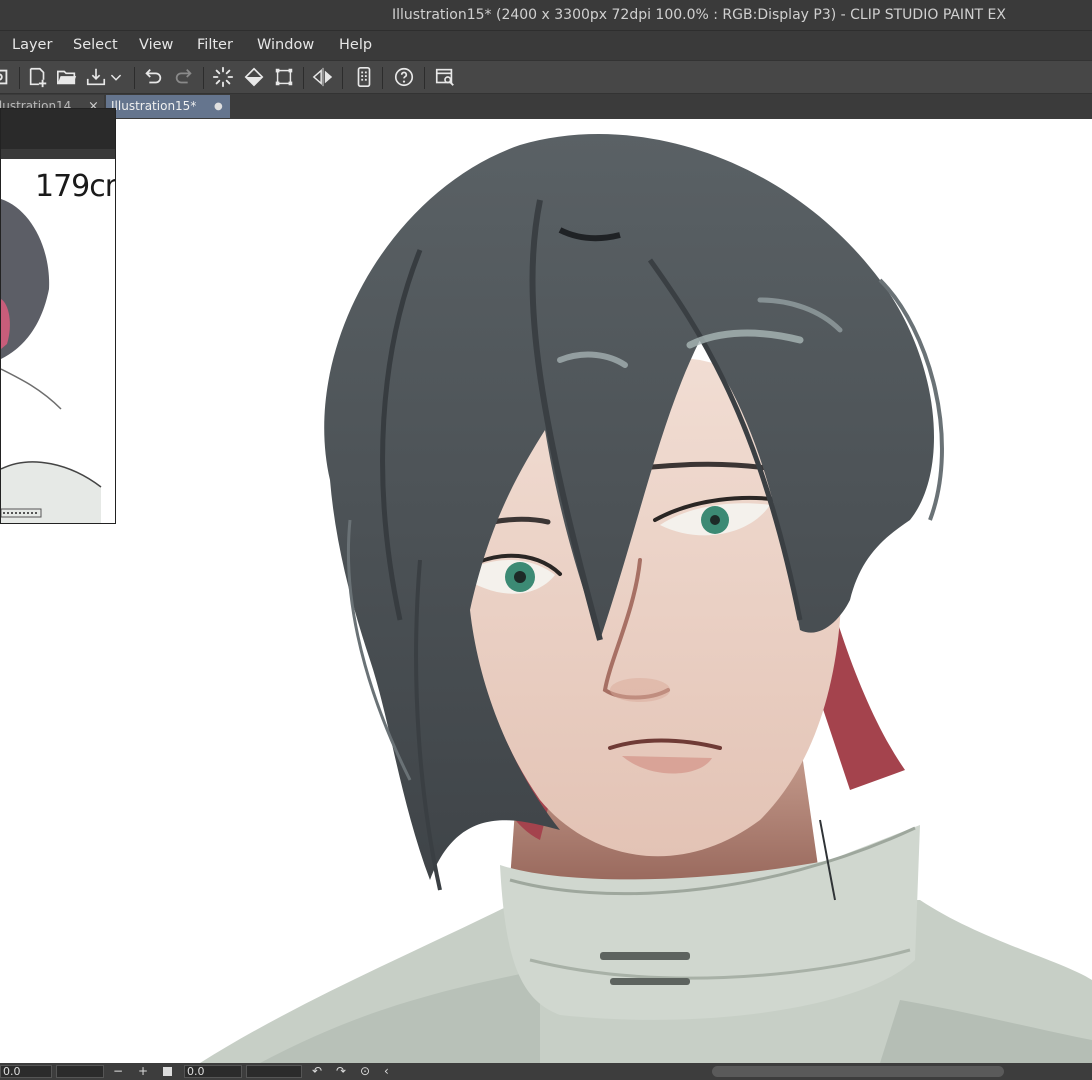 Image resolution: width=1092 pixels, height=1080 pixels. Describe the element at coordinates (546, 77) in the screenshot. I see `command-bar` at that location.